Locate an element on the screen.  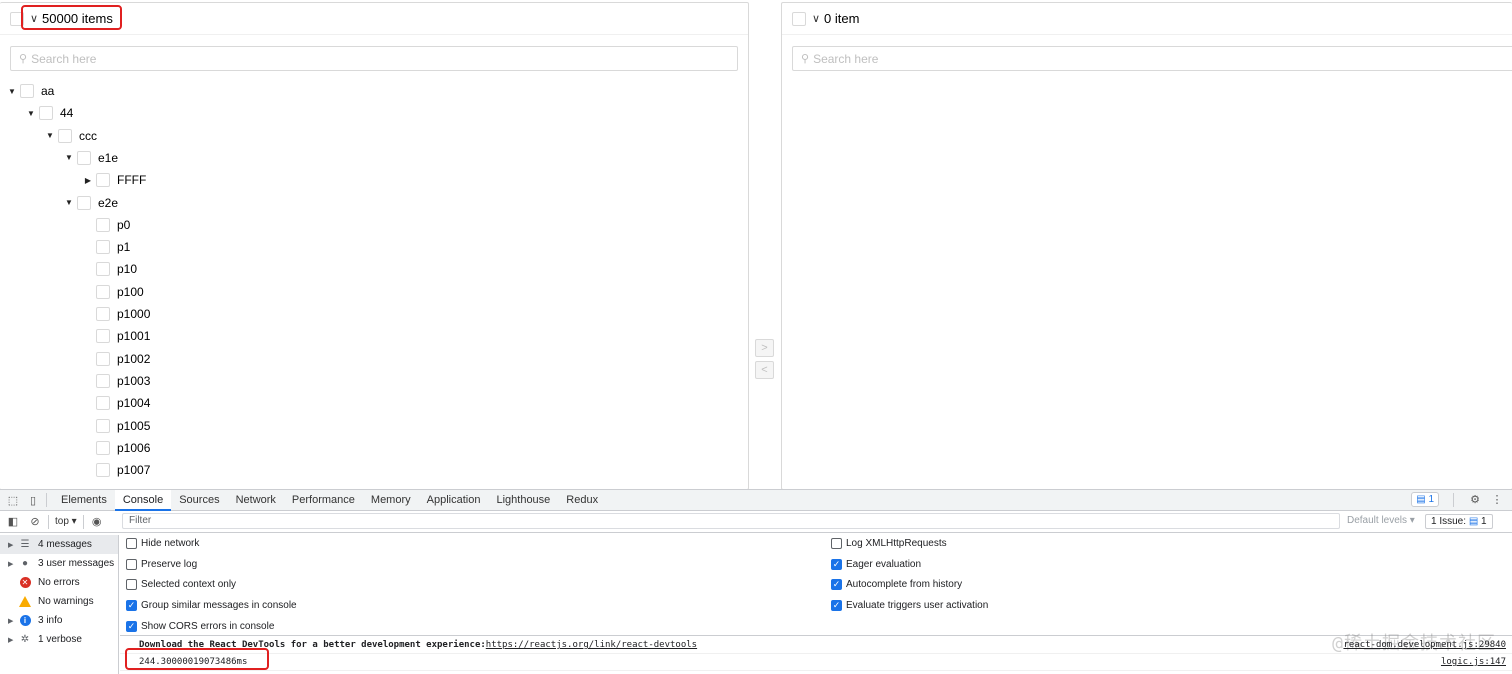
filter-input: Filter is located at coordinates (731, 521).